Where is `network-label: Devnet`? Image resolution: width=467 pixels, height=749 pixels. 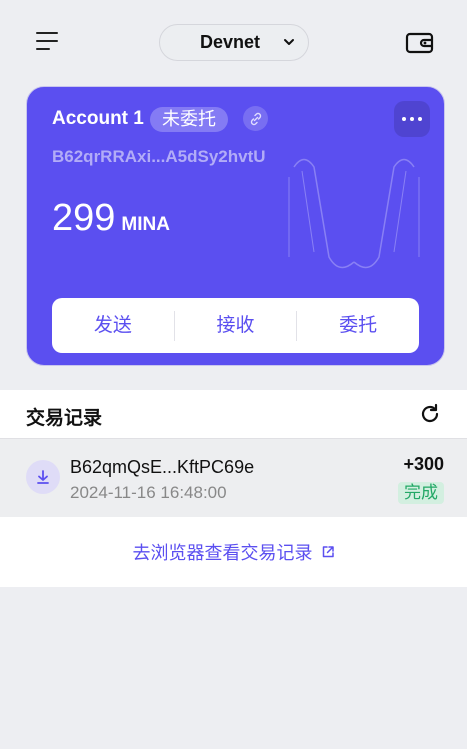 network-label: Devnet is located at coordinates (230, 42).